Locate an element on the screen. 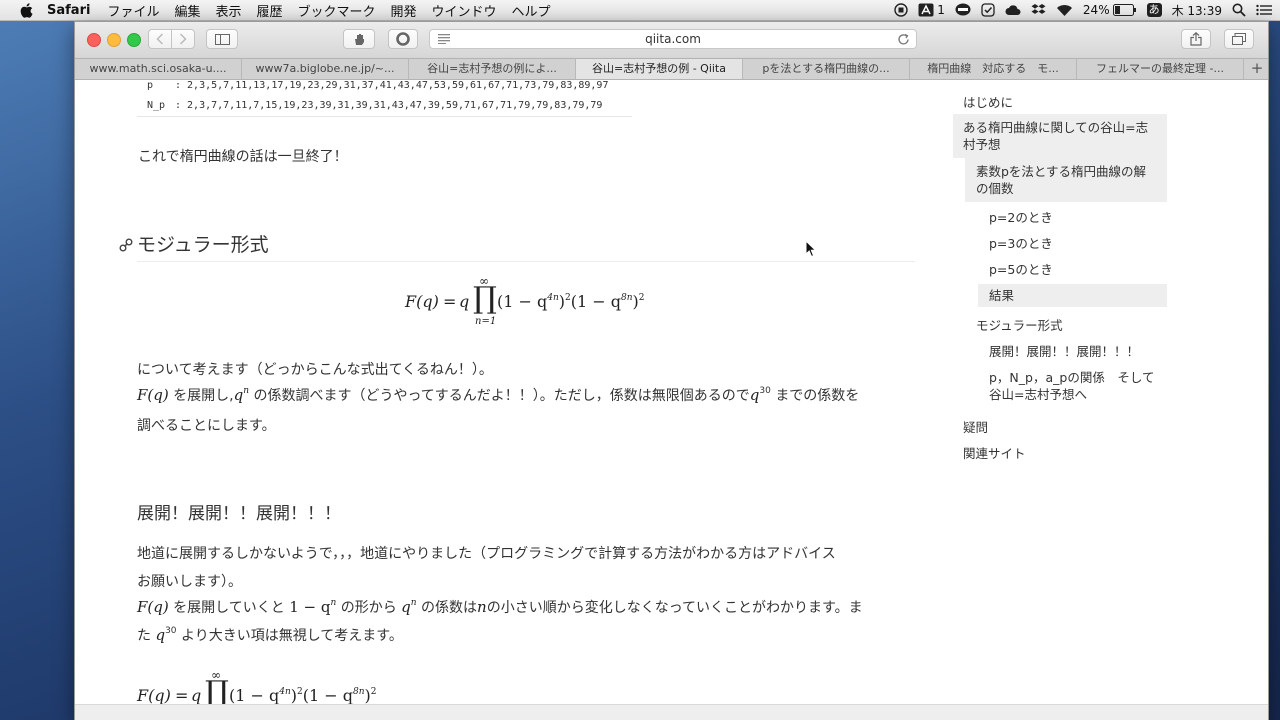 Image resolution: width=1280 pixels, height=720 pixels. toc-item-intro: はじめに is located at coordinates (1068, 102).